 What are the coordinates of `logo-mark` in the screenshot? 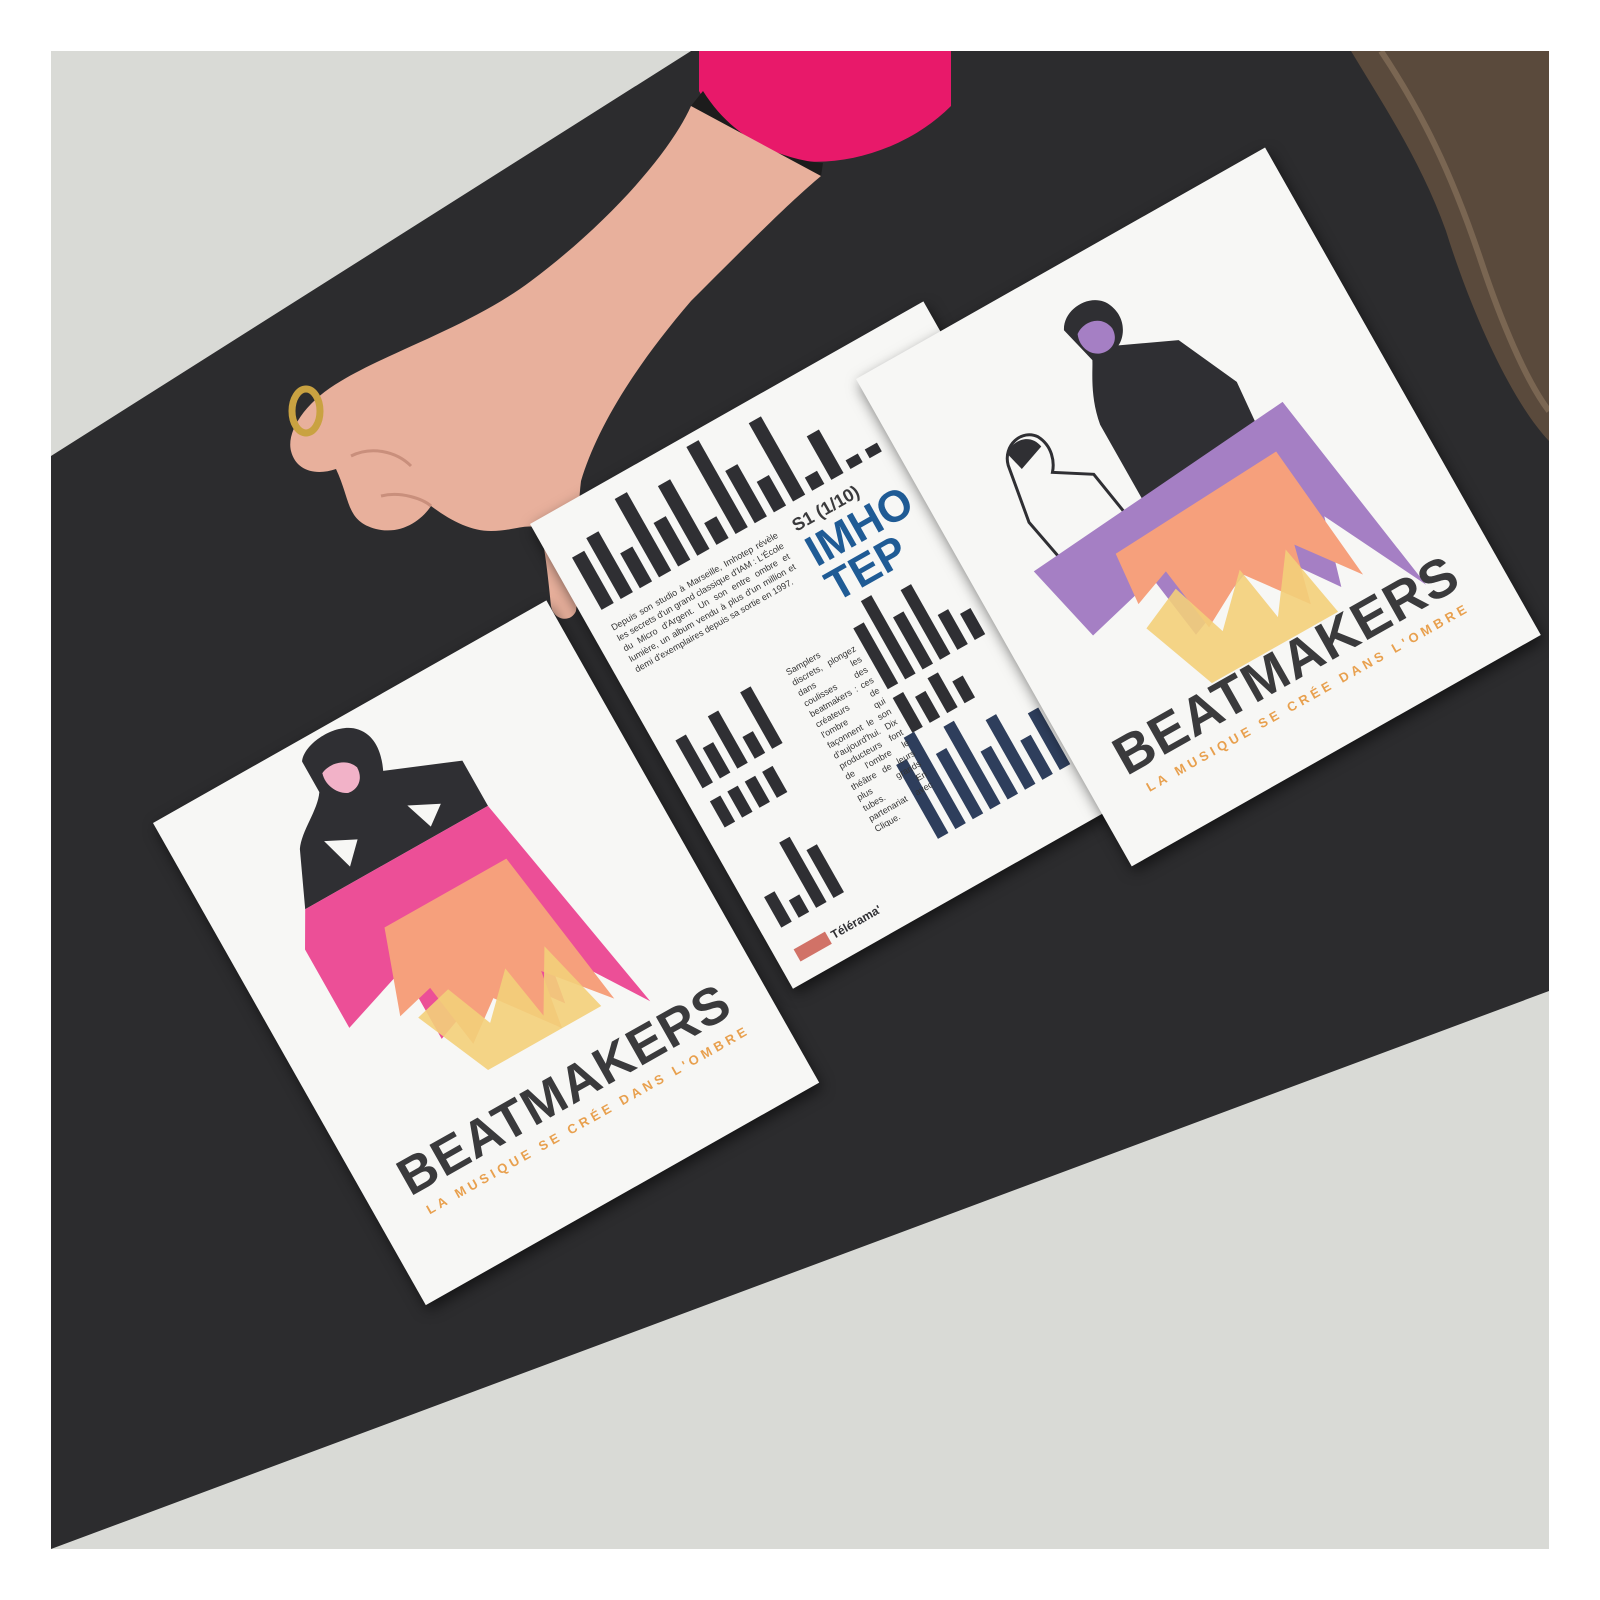 It's located at (812, 946).